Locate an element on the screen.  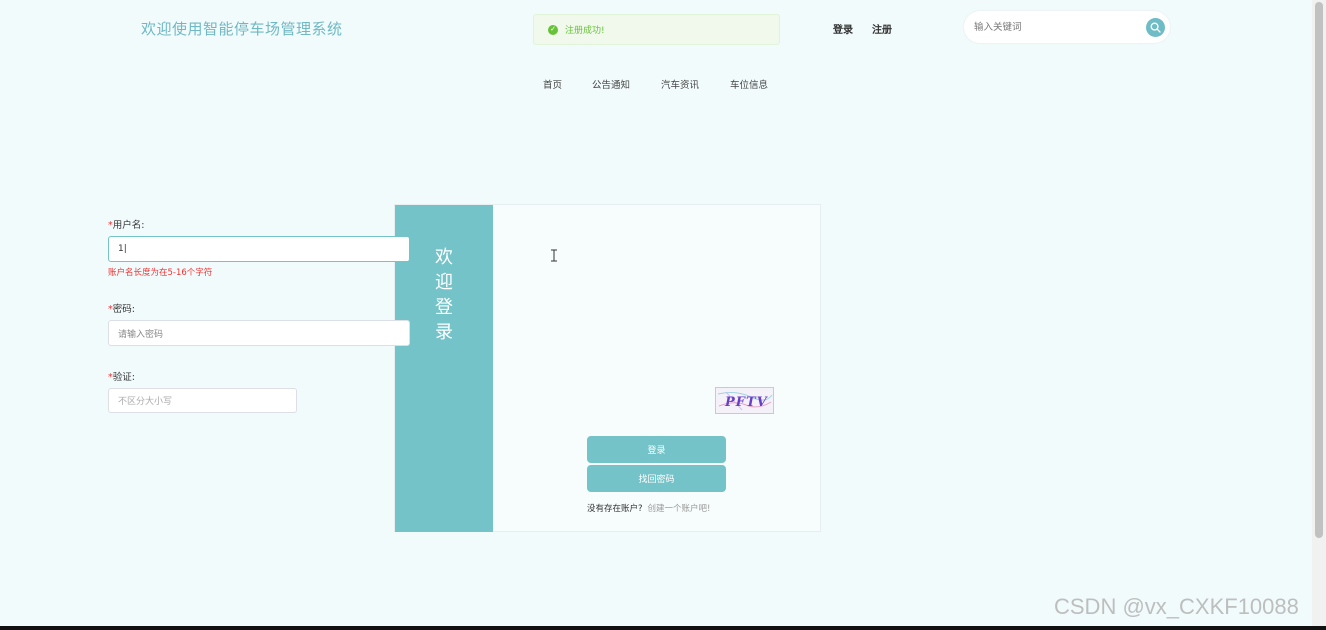
toast-message: 注册成功! is located at coordinates (585, 31).